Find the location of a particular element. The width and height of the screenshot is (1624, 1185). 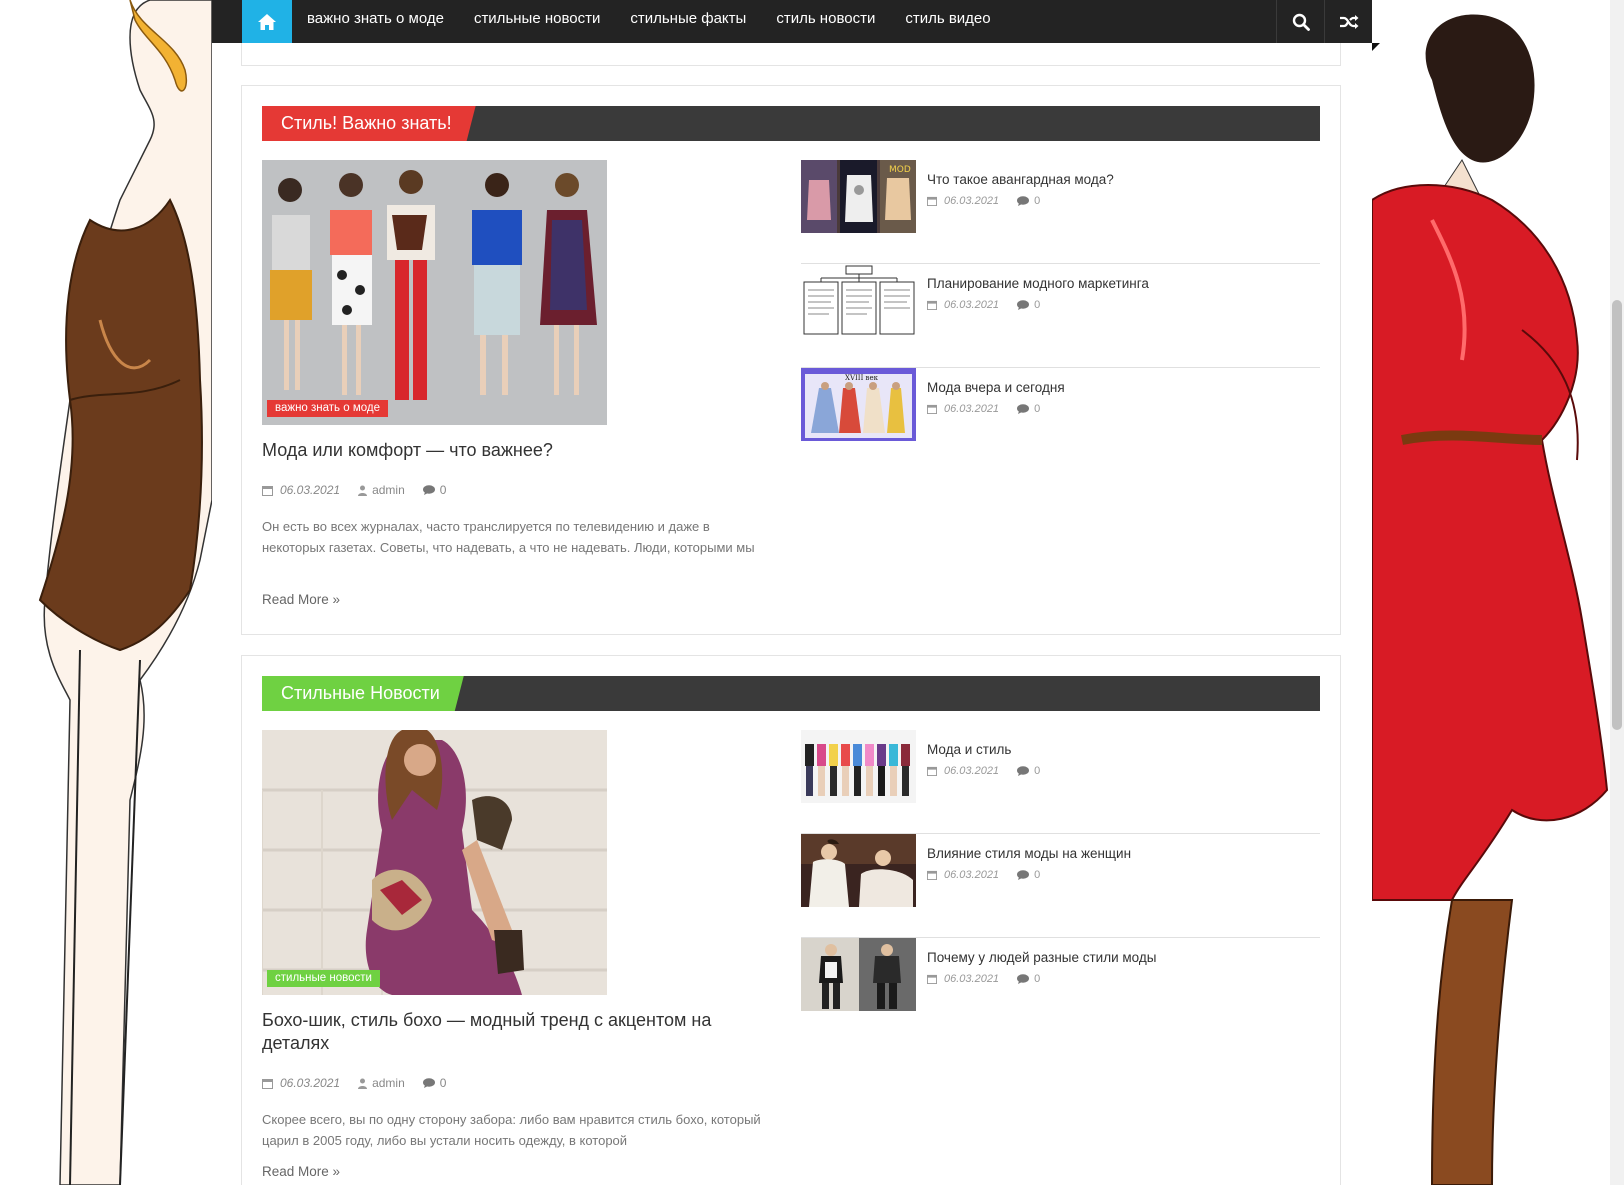

scrollbar-thumb is located at coordinates (1617, 515).